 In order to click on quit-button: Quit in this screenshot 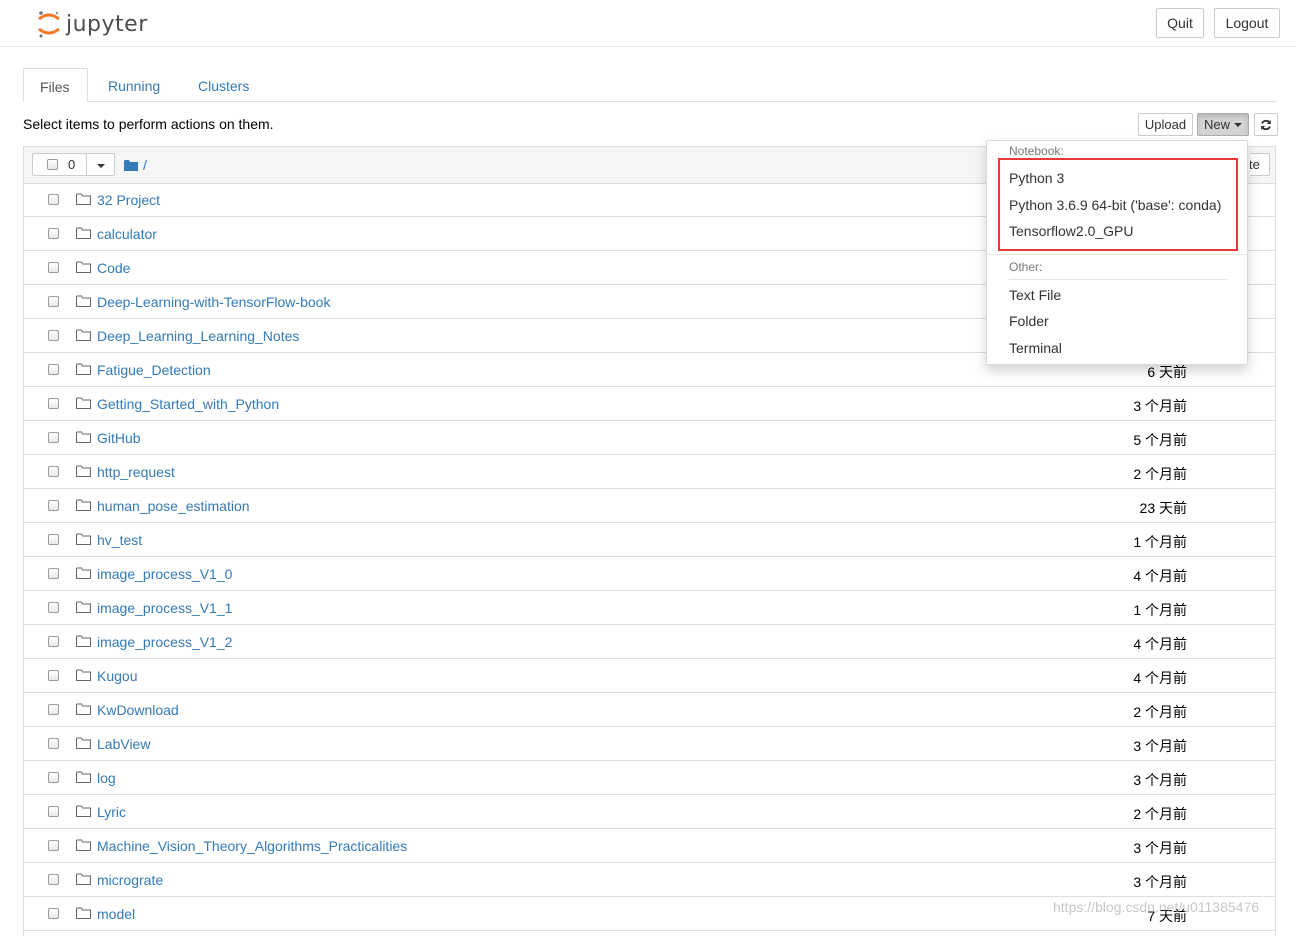, I will do `click(1180, 23)`.